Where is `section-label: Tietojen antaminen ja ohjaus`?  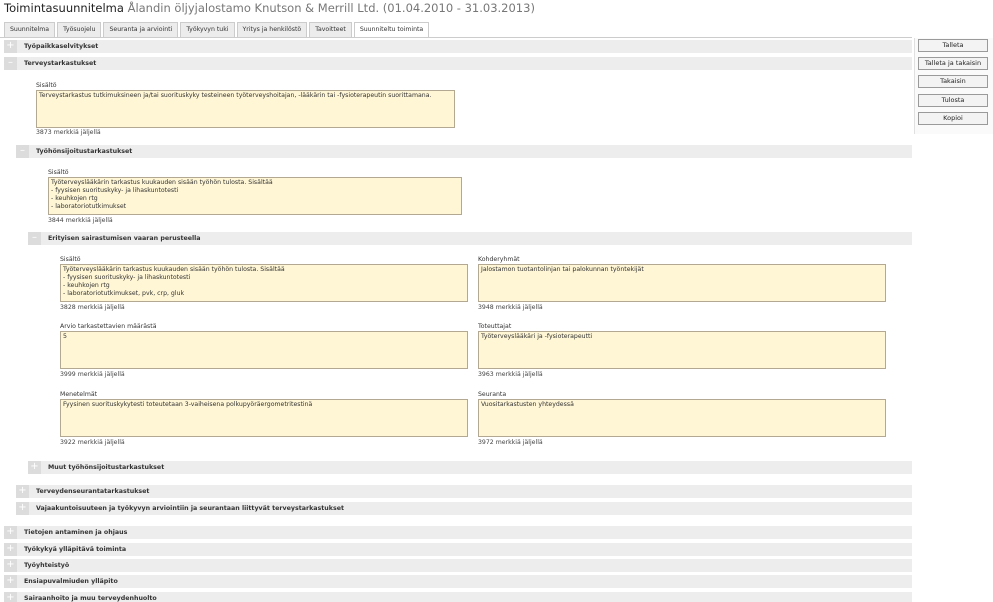 section-label: Tietojen antaminen ja ohjaus is located at coordinates (76, 532).